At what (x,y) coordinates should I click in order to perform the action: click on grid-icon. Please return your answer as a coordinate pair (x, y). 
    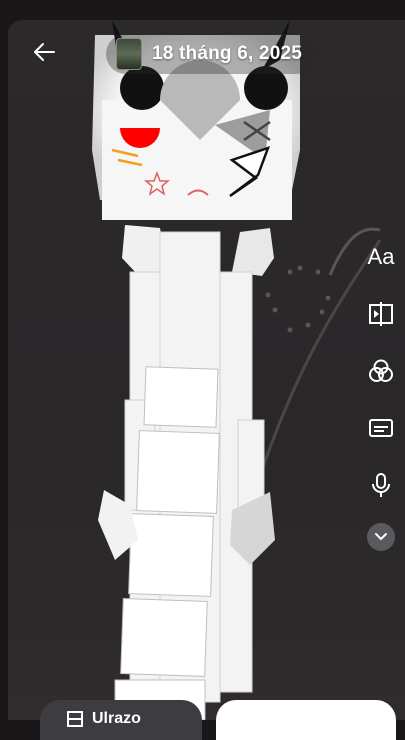
    Looking at the image, I should click on (75, 719).